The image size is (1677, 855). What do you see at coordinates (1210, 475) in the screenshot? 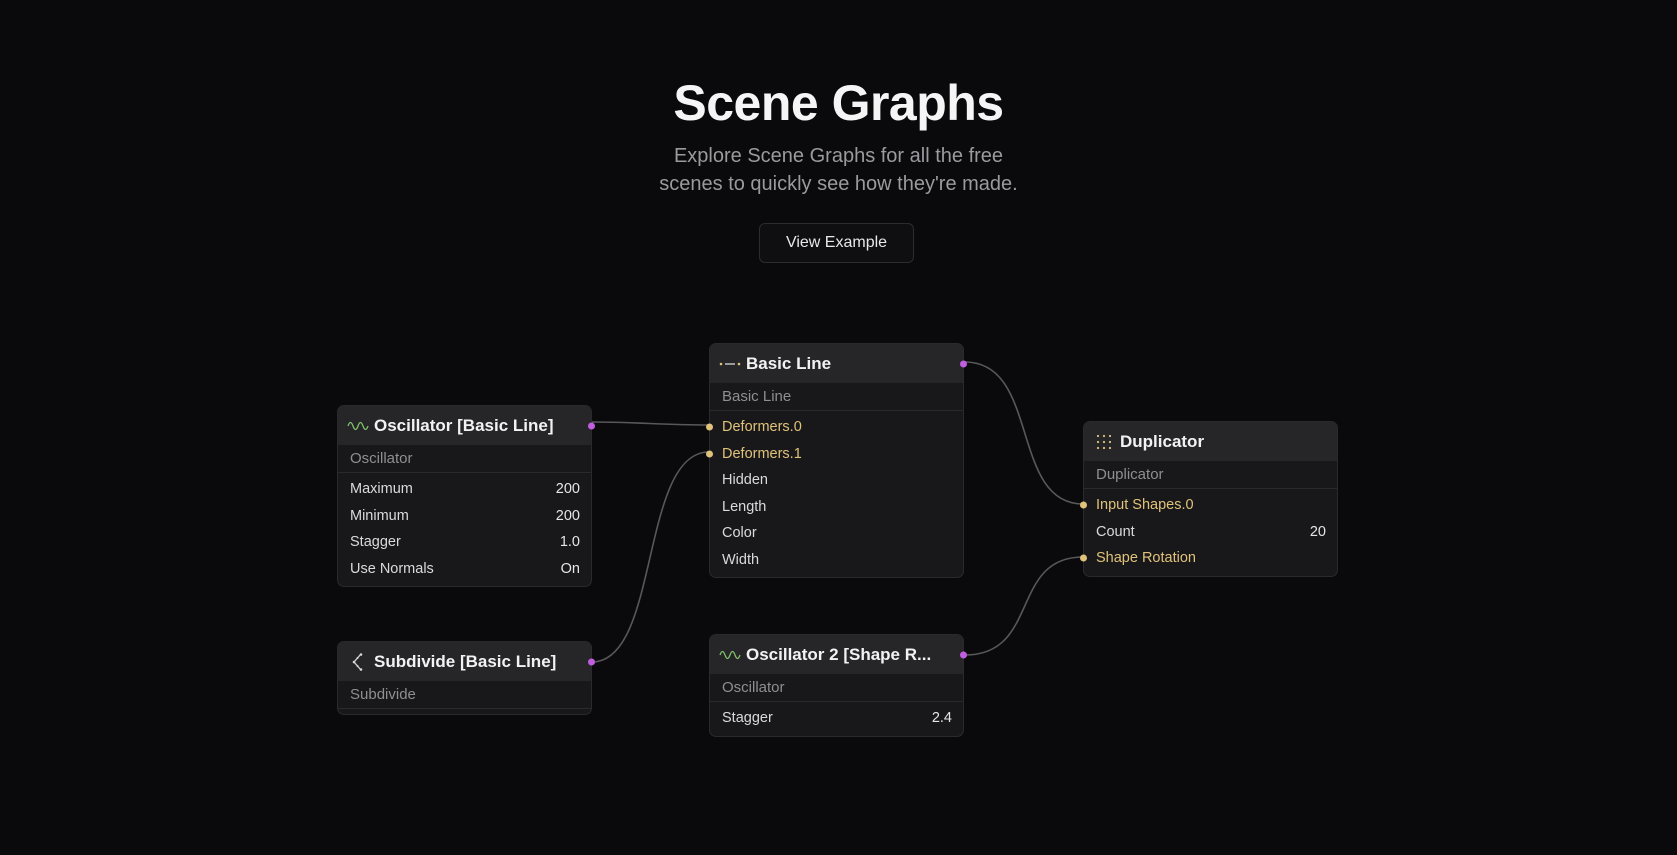
I see `node-type: Duplicator` at bounding box center [1210, 475].